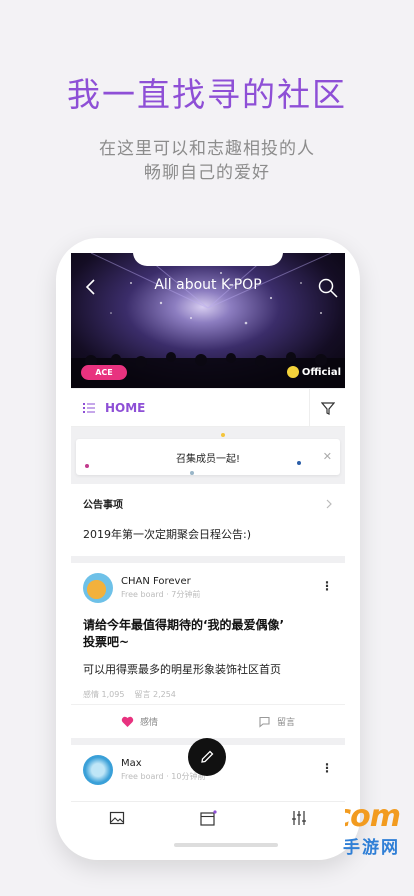 The height and width of the screenshot is (896, 414). Describe the element at coordinates (207, 94) in the screenshot. I see `headline: 我一直找寻的社区` at that location.